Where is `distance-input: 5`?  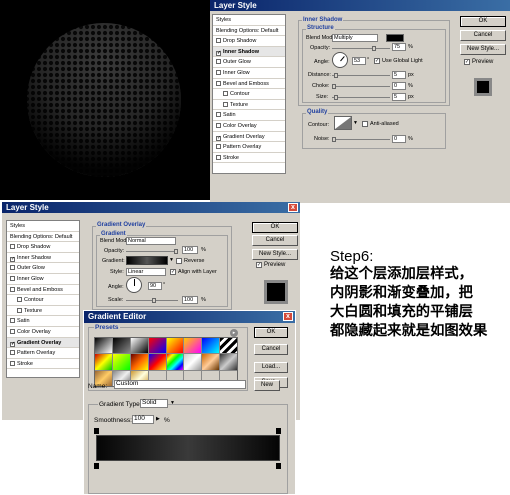
distance-input: 5 is located at coordinates (399, 75).